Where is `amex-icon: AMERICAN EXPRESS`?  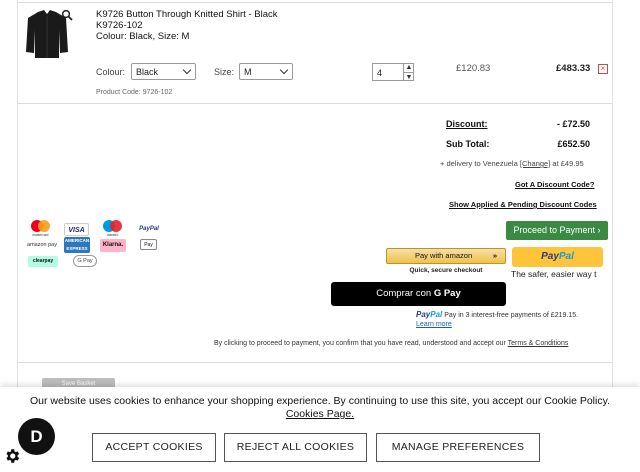 amex-icon: AMERICAN EXPRESS is located at coordinates (77, 245).